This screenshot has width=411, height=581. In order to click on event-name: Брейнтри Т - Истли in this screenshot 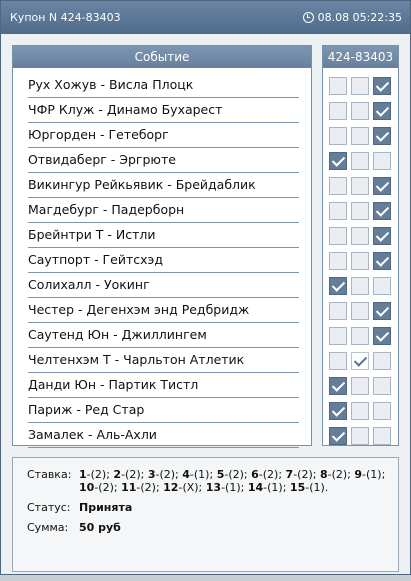, I will do `click(92, 234)`.